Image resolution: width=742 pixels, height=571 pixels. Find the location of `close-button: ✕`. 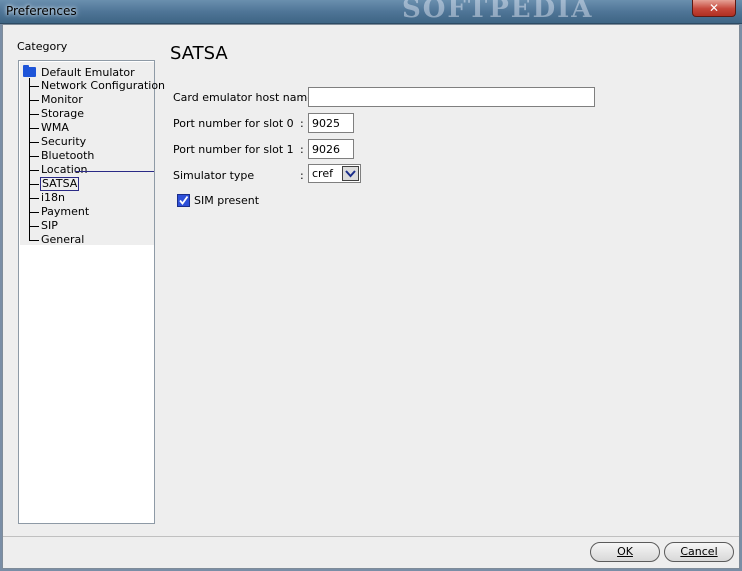

close-button: ✕ is located at coordinates (714, 8).